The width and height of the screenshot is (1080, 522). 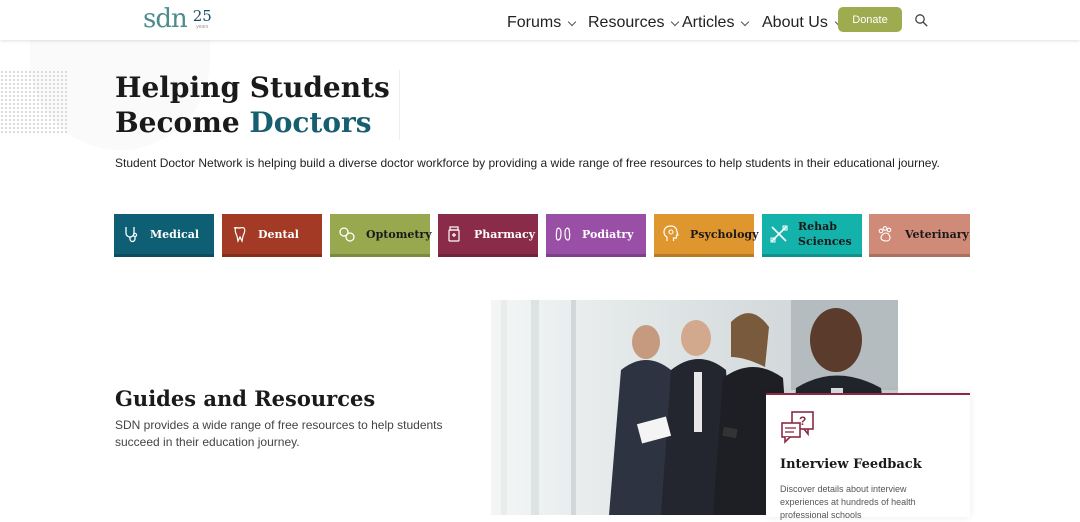 I want to click on category-pharmacy: Pharmacy, so click(x=488, y=235).